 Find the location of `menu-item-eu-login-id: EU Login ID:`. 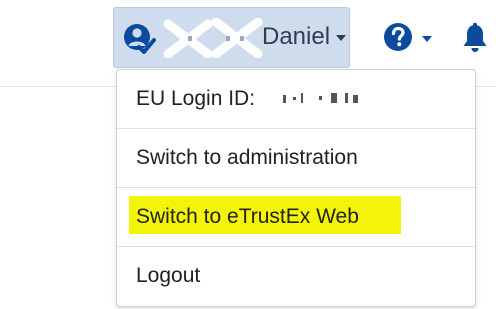

menu-item-eu-login-id: EU Login ID: is located at coordinates (296, 99).